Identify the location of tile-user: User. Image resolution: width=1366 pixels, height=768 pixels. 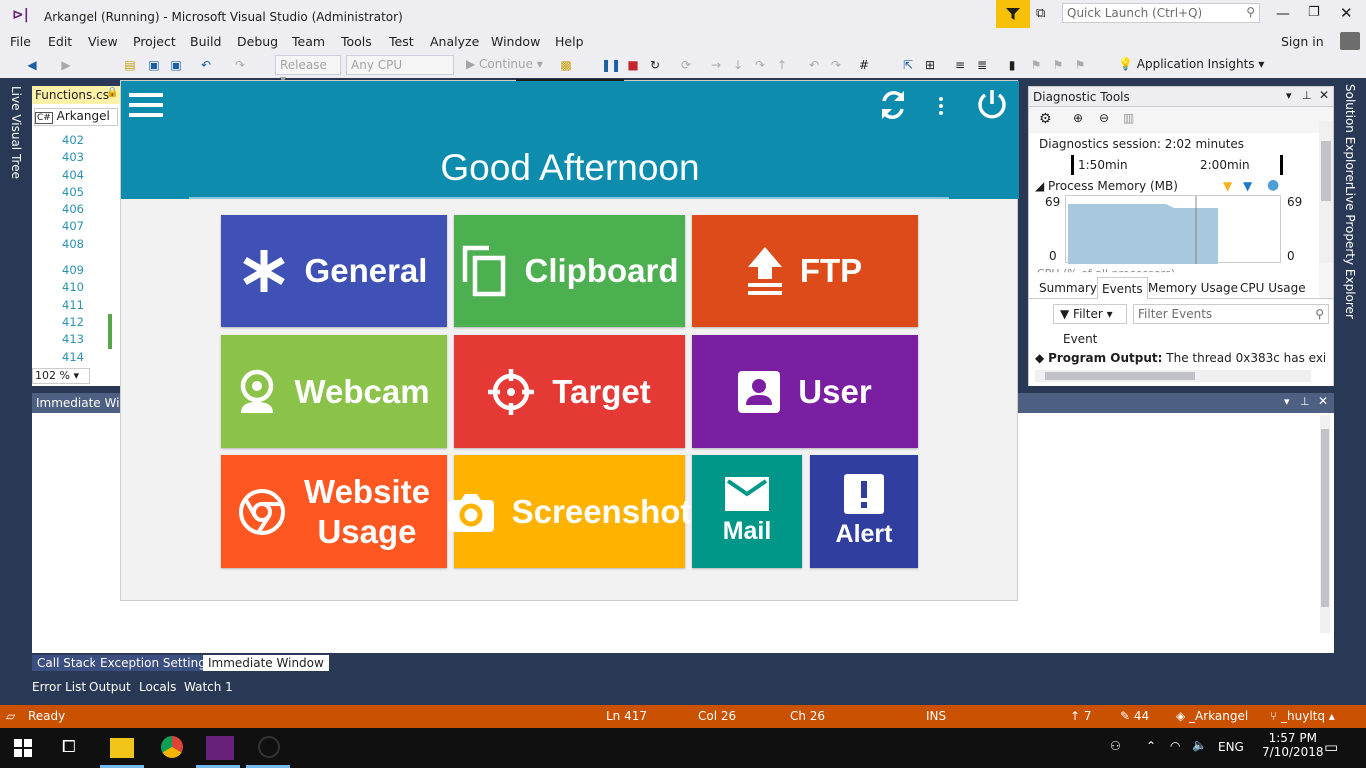
(805, 391).